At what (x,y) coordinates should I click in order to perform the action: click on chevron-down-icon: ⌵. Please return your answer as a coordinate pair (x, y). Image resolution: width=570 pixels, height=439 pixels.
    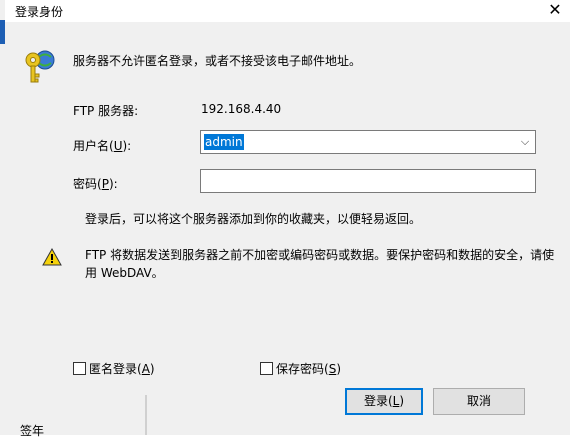
    Looking at the image, I should click on (525, 142).